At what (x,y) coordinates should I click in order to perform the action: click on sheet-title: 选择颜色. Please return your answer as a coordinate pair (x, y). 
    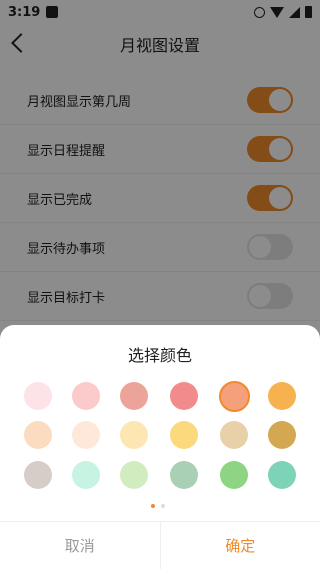
    Looking at the image, I should click on (159, 355).